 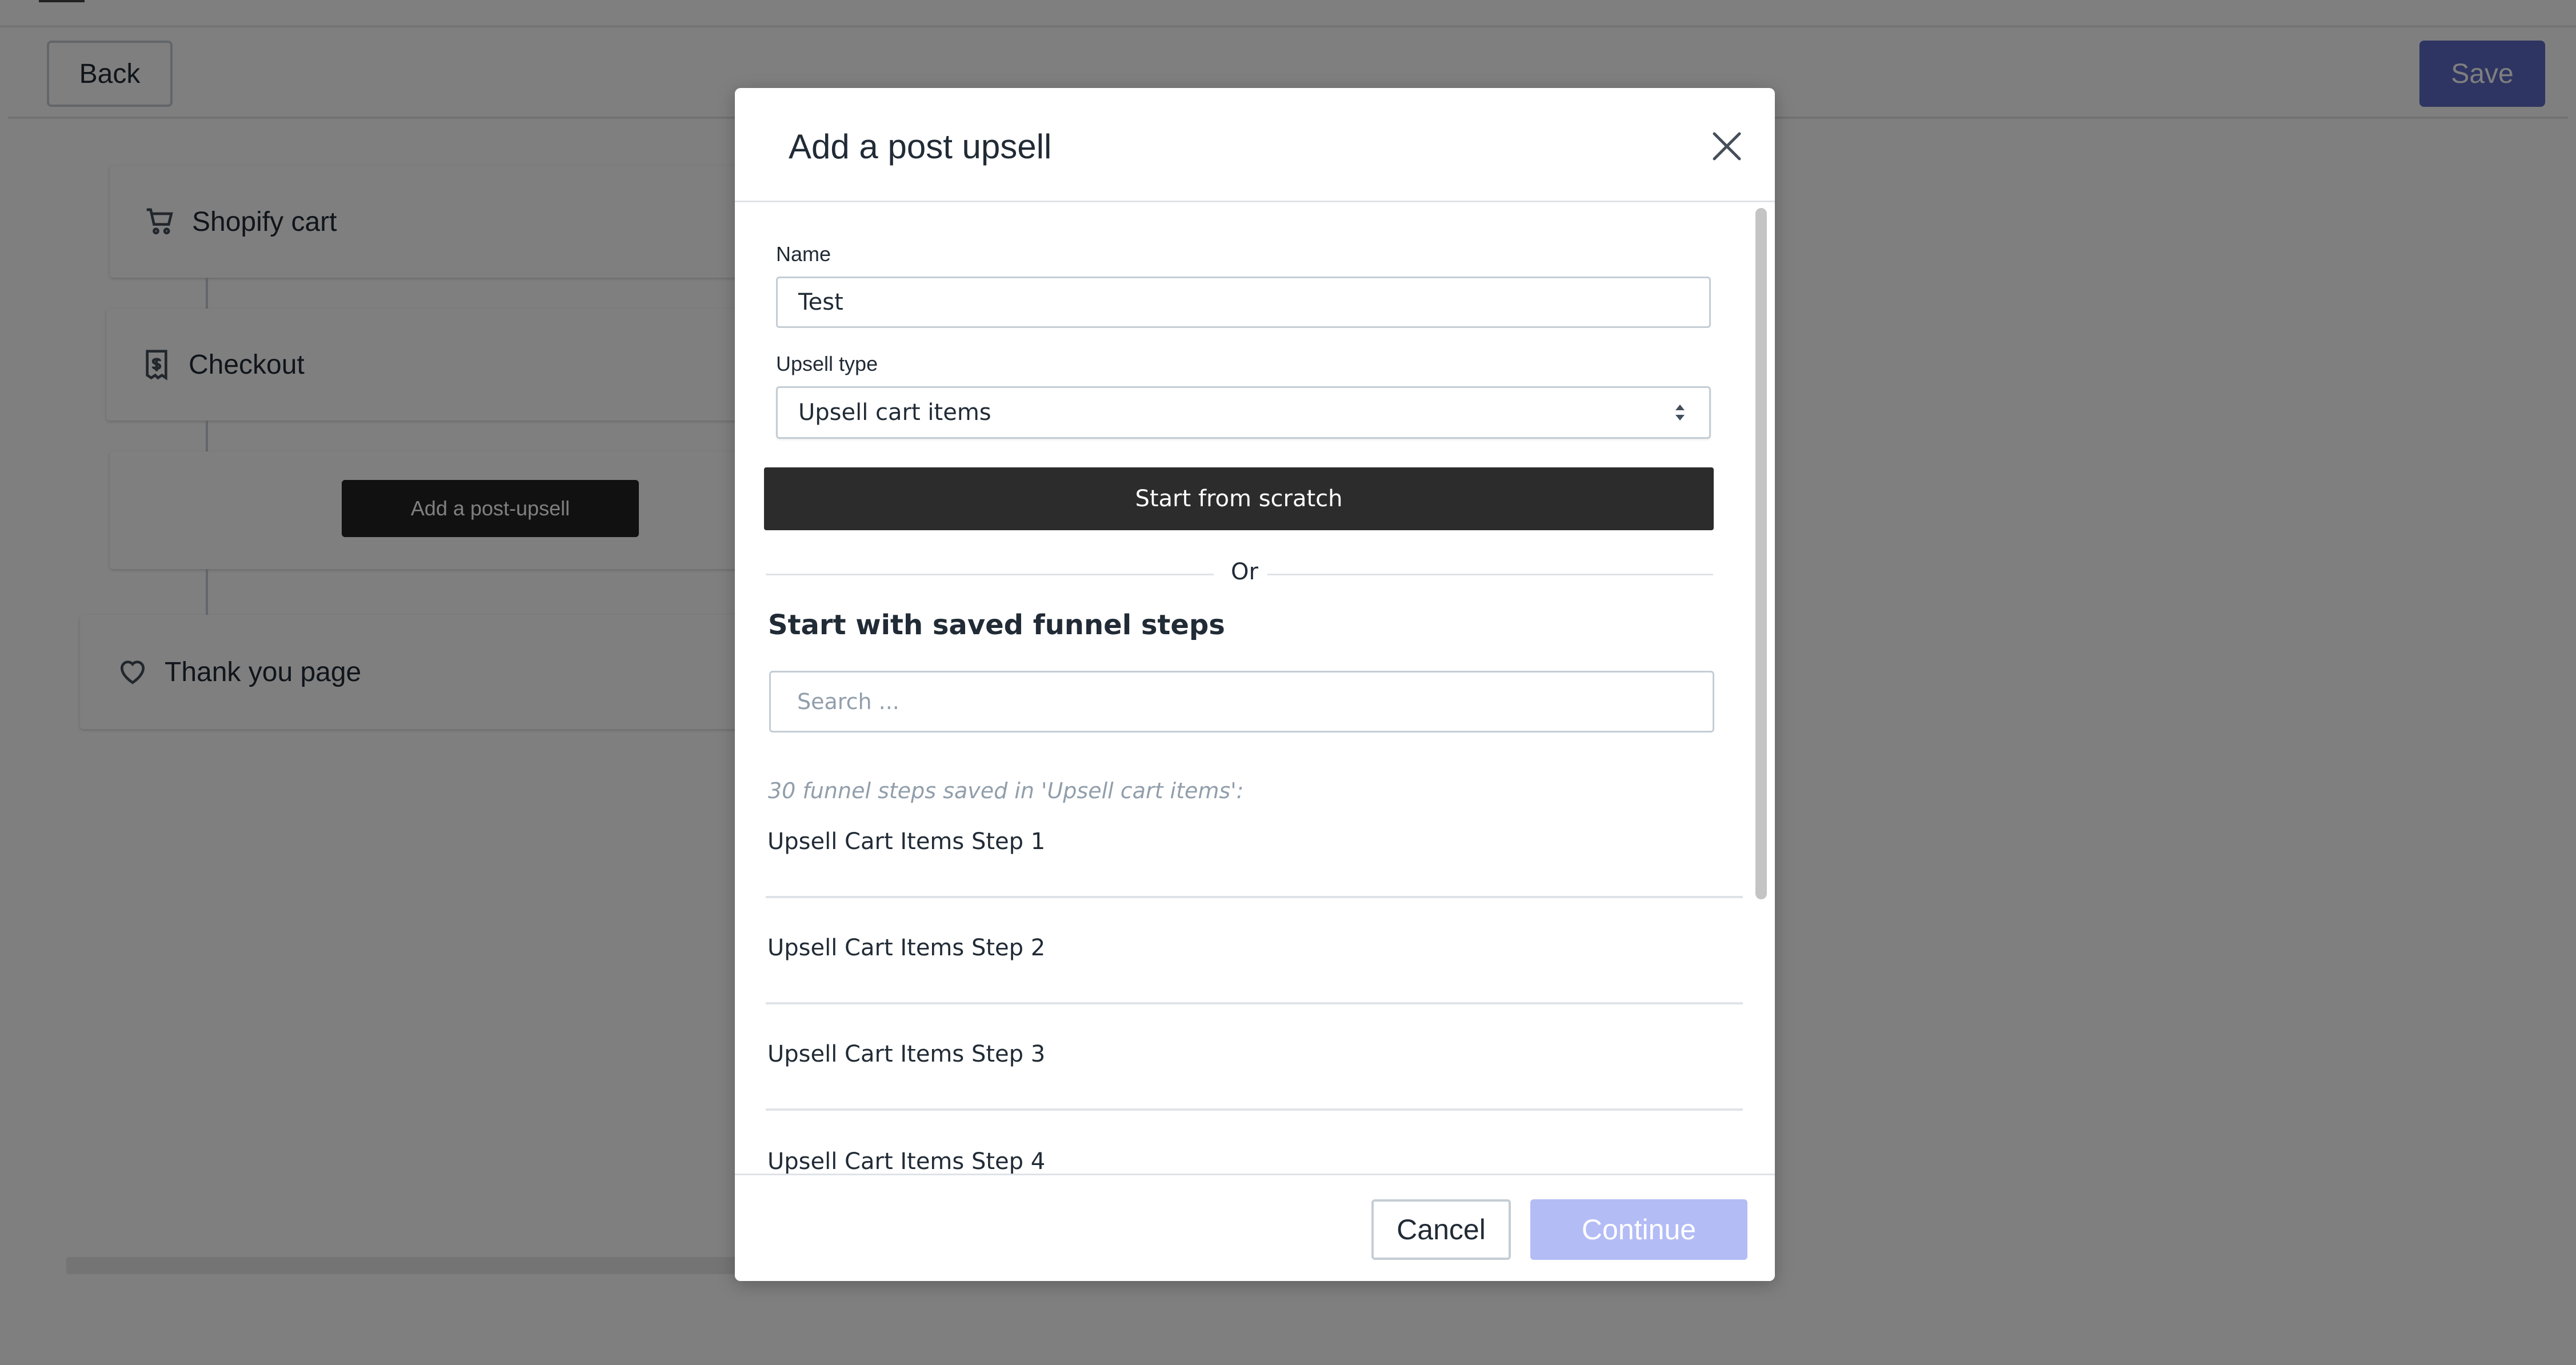 What do you see at coordinates (1638, 1229) in the screenshot?
I see `continue-button: Continue` at bounding box center [1638, 1229].